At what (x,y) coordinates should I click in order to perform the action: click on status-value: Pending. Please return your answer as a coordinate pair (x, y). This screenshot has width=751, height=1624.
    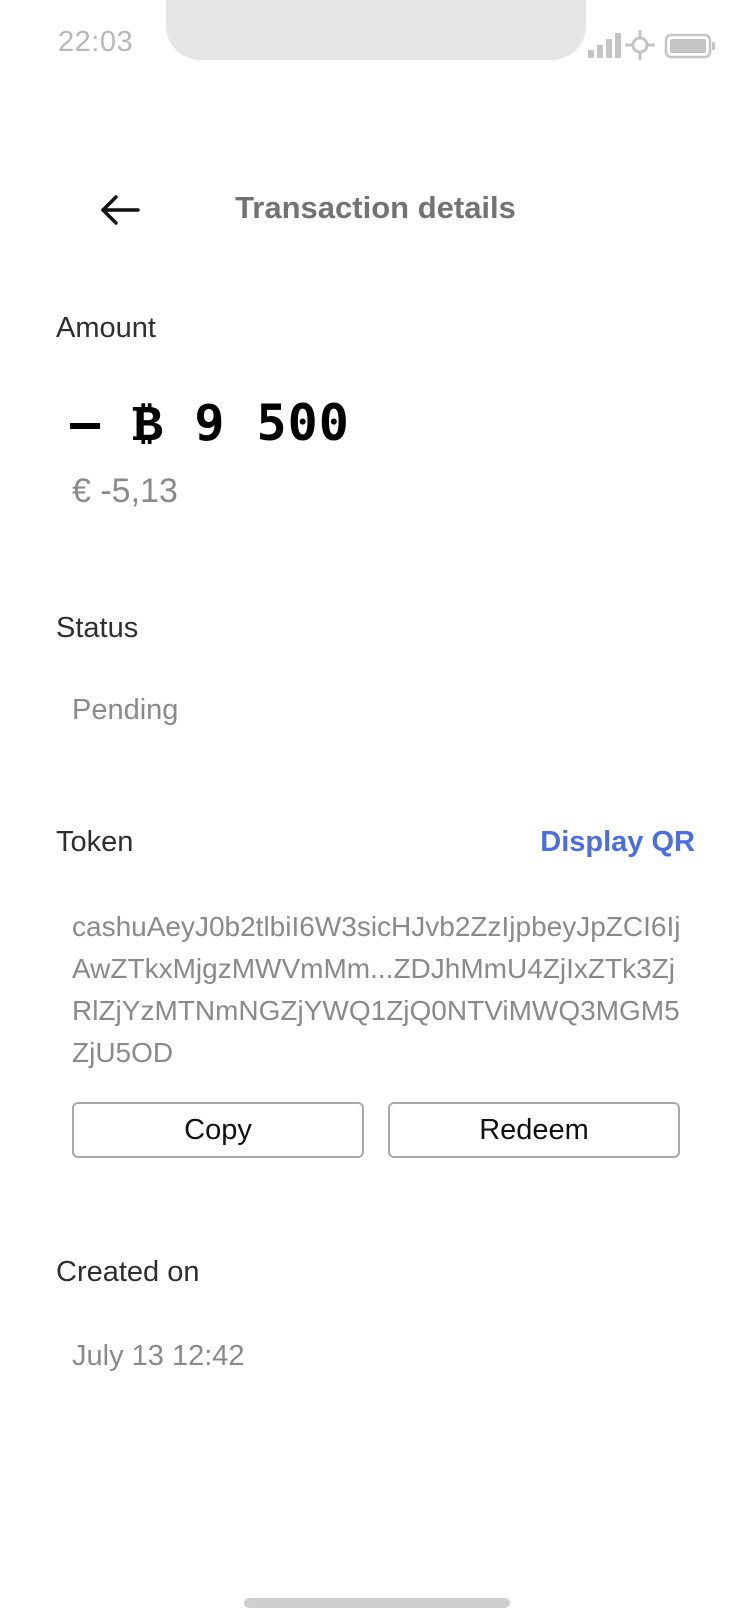
    Looking at the image, I should click on (125, 710).